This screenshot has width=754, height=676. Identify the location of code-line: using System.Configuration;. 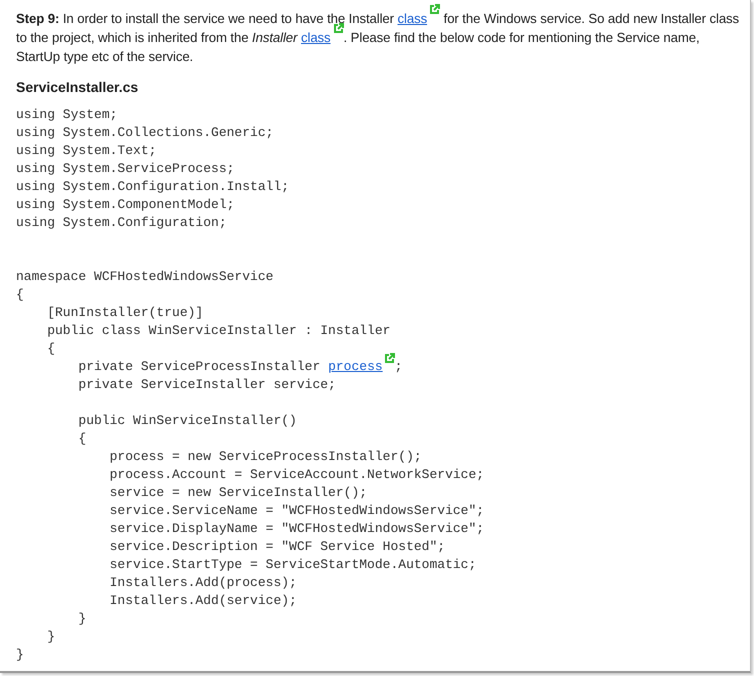
(122, 223).